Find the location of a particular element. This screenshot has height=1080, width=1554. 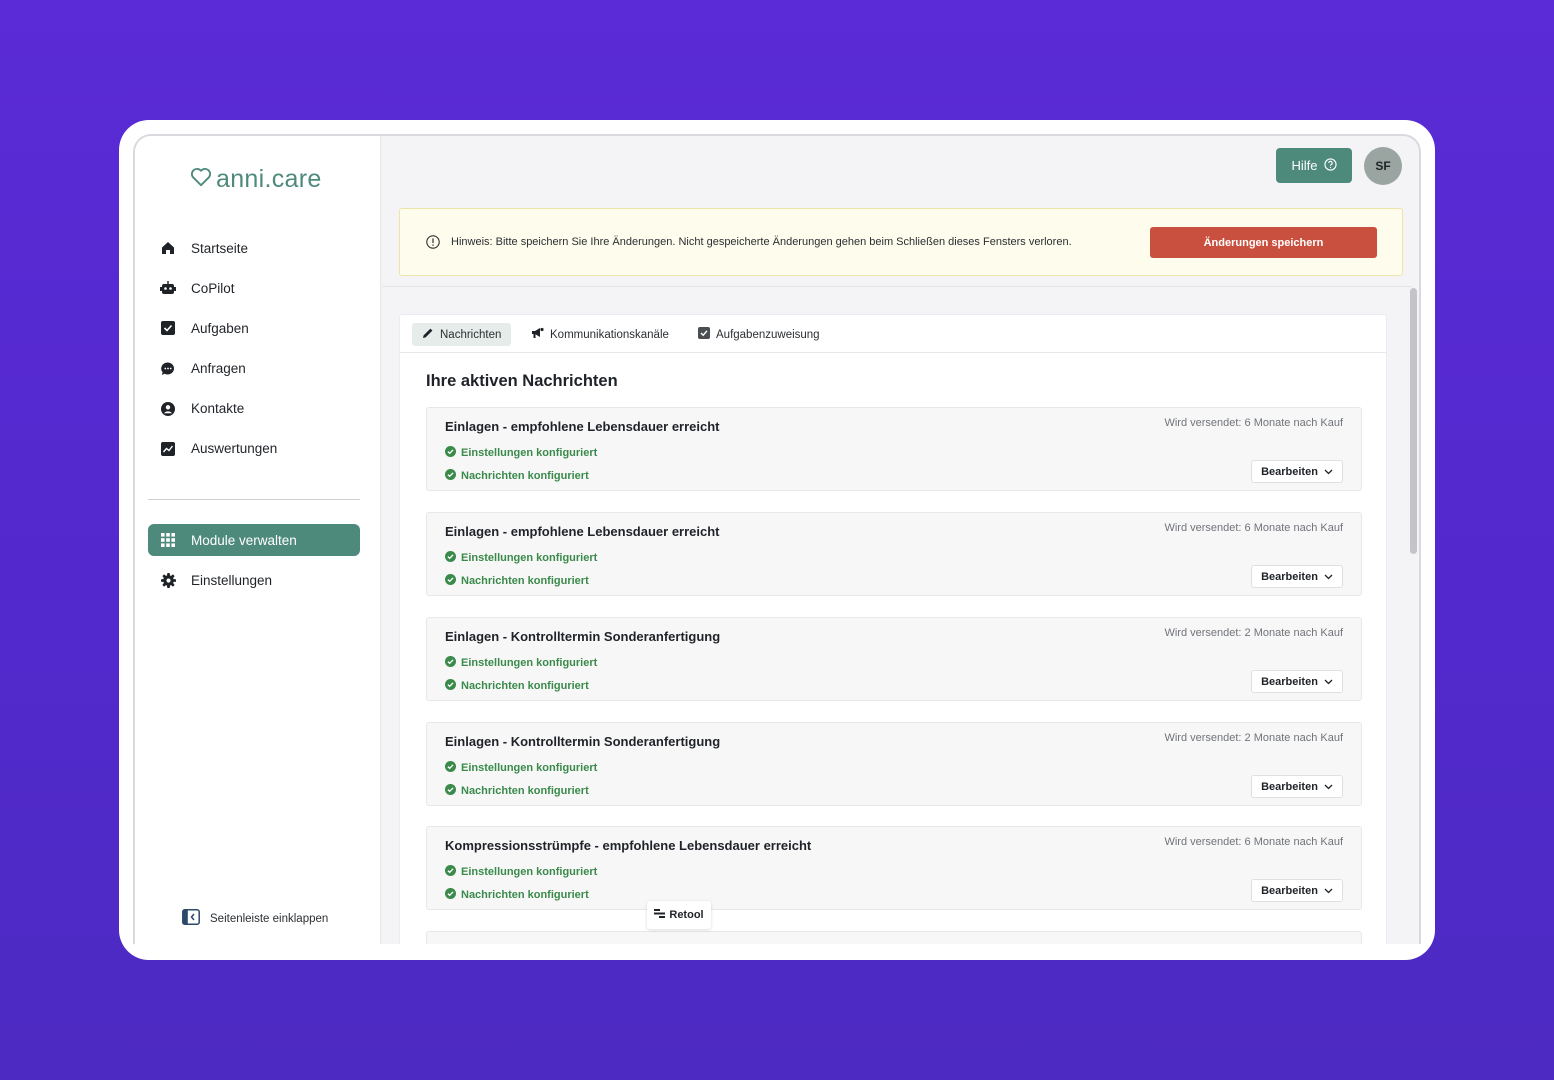

collapse-sidebar-button: Seitenleiste einklappen is located at coordinates (255, 918).